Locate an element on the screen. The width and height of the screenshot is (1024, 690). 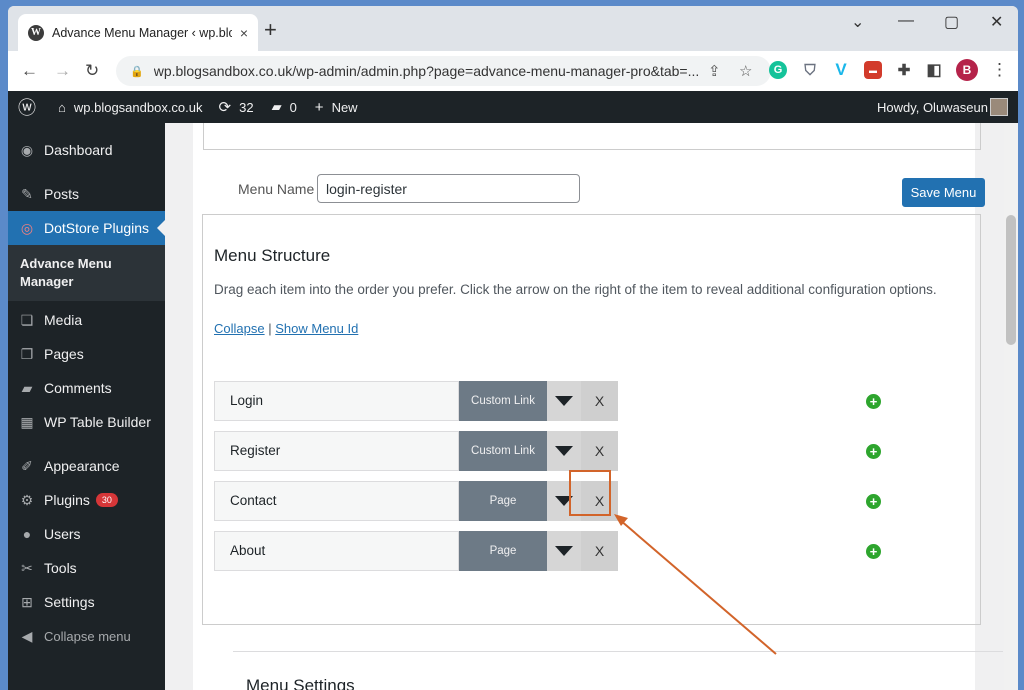
sidebar-item-label: DotStore Plugins is located at coordinates (97, 228).